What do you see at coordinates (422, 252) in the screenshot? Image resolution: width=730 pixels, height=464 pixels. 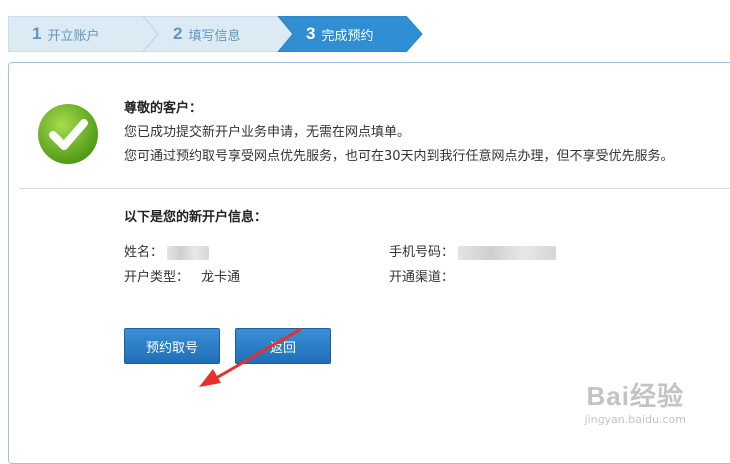 I see `phone-label: 手机号码：` at bounding box center [422, 252].